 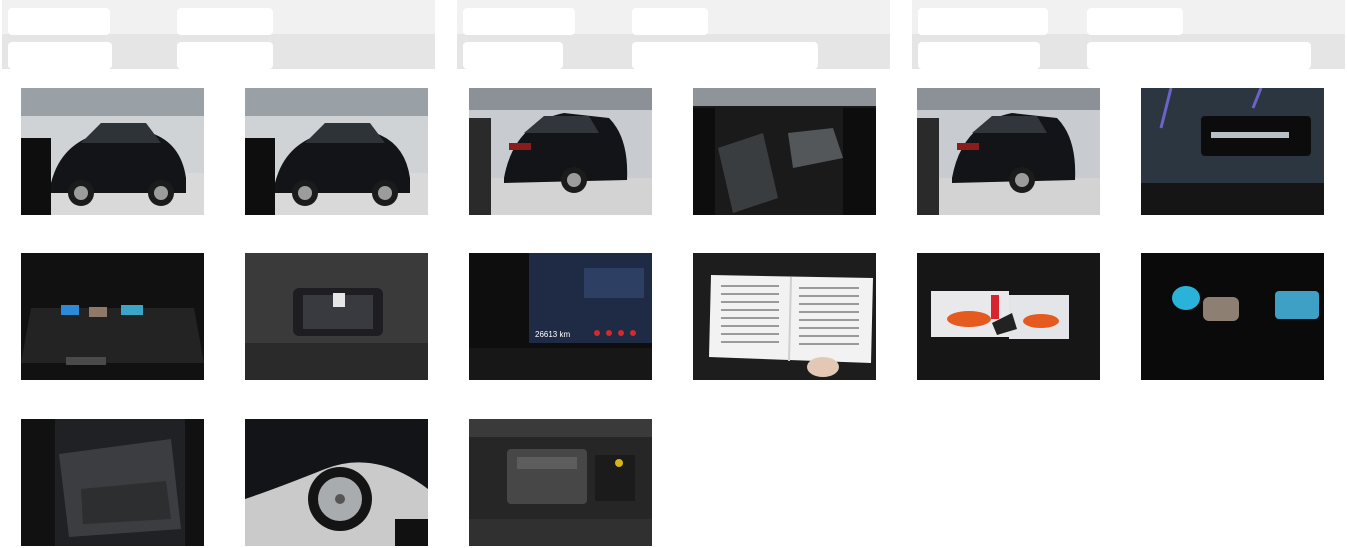 I want to click on photo-thumbnail-instrument-cluster, so click(x=336, y=316).